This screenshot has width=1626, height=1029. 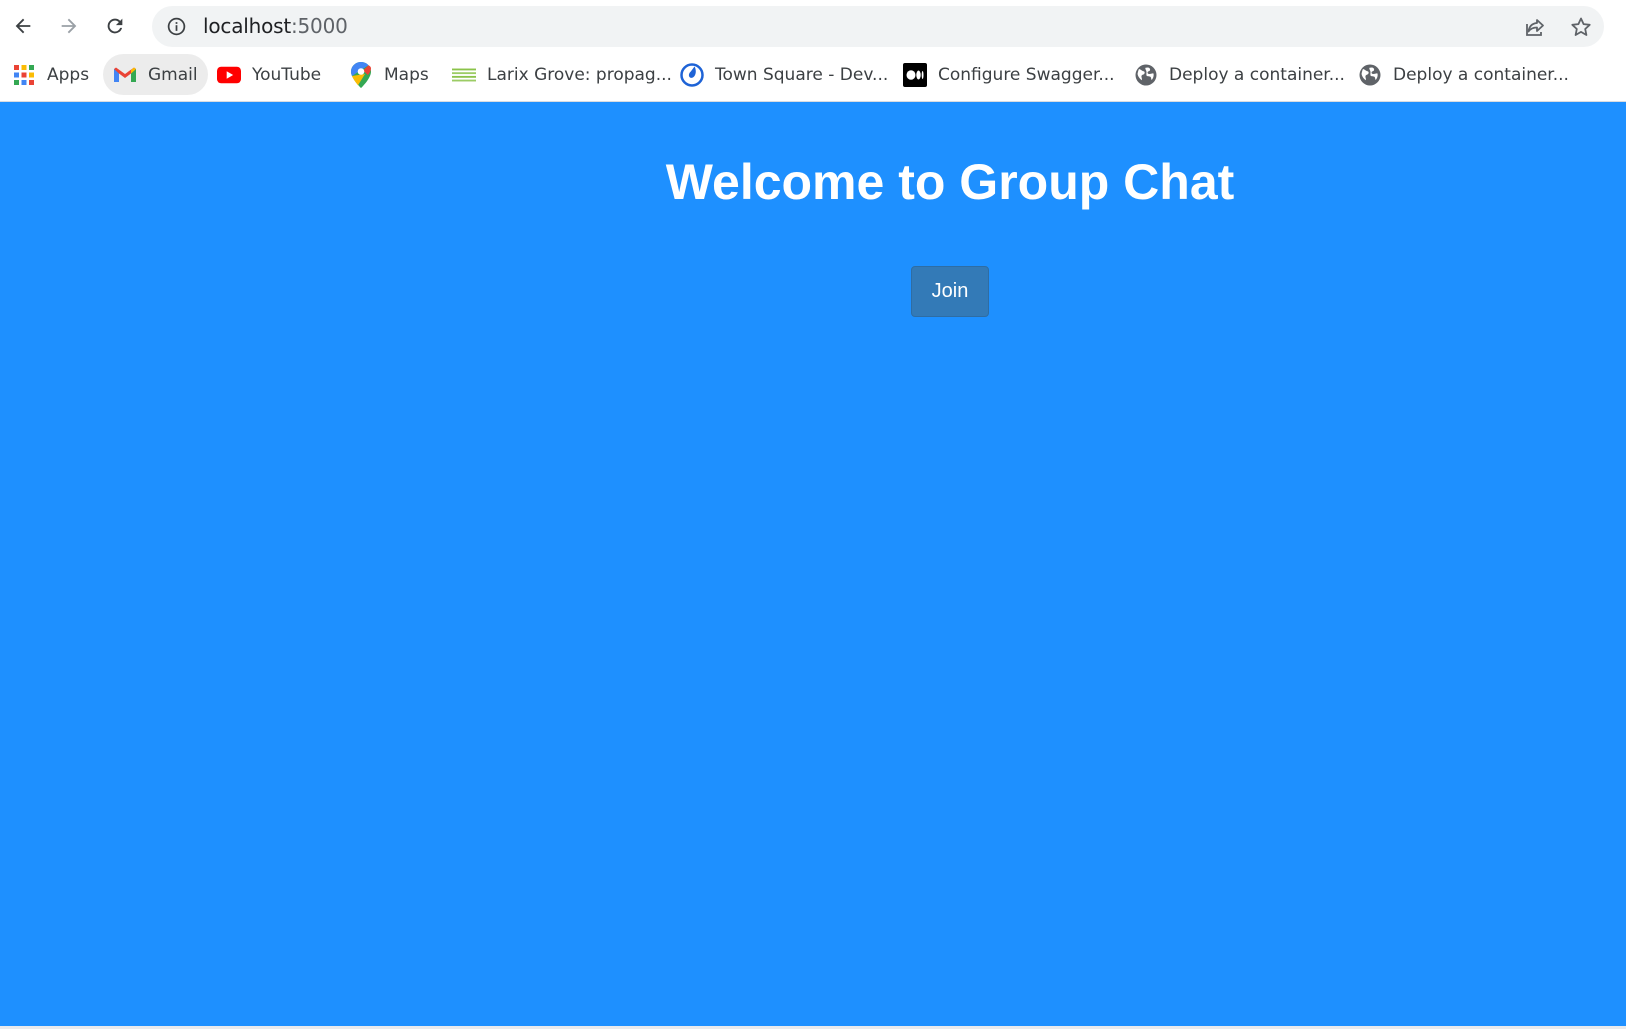 I want to click on bookmark-label: YouTube, so click(x=287, y=74).